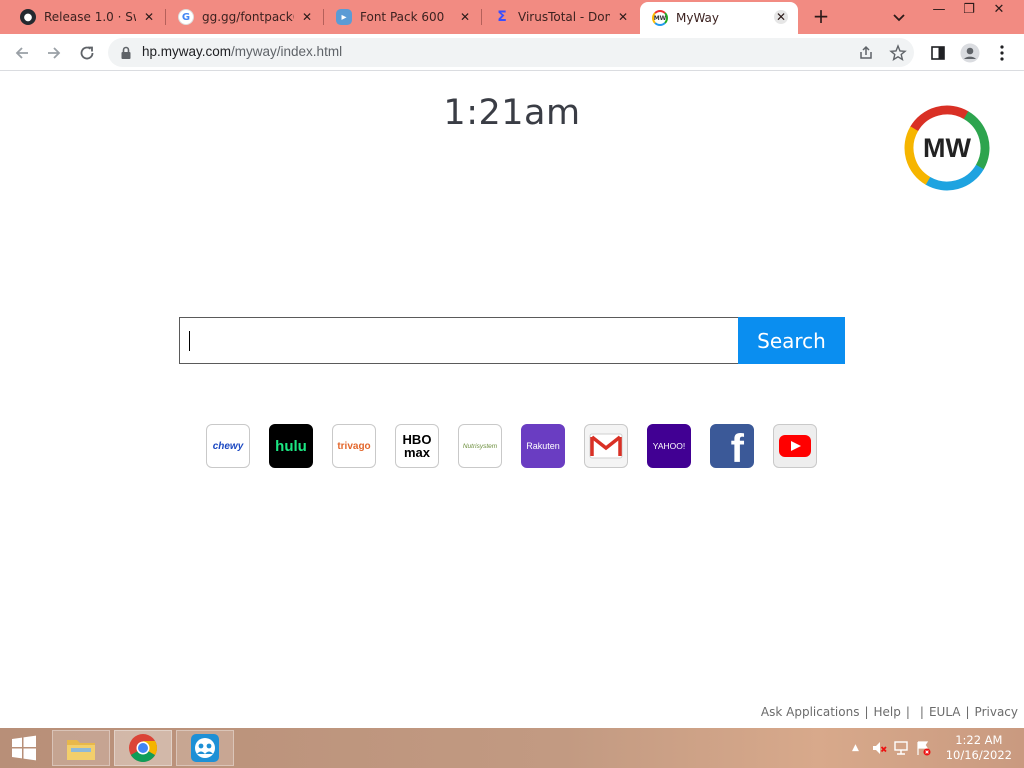 The image size is (1024, 768). I want to click on file-explorer-taskbar-button, so click(81, 748).